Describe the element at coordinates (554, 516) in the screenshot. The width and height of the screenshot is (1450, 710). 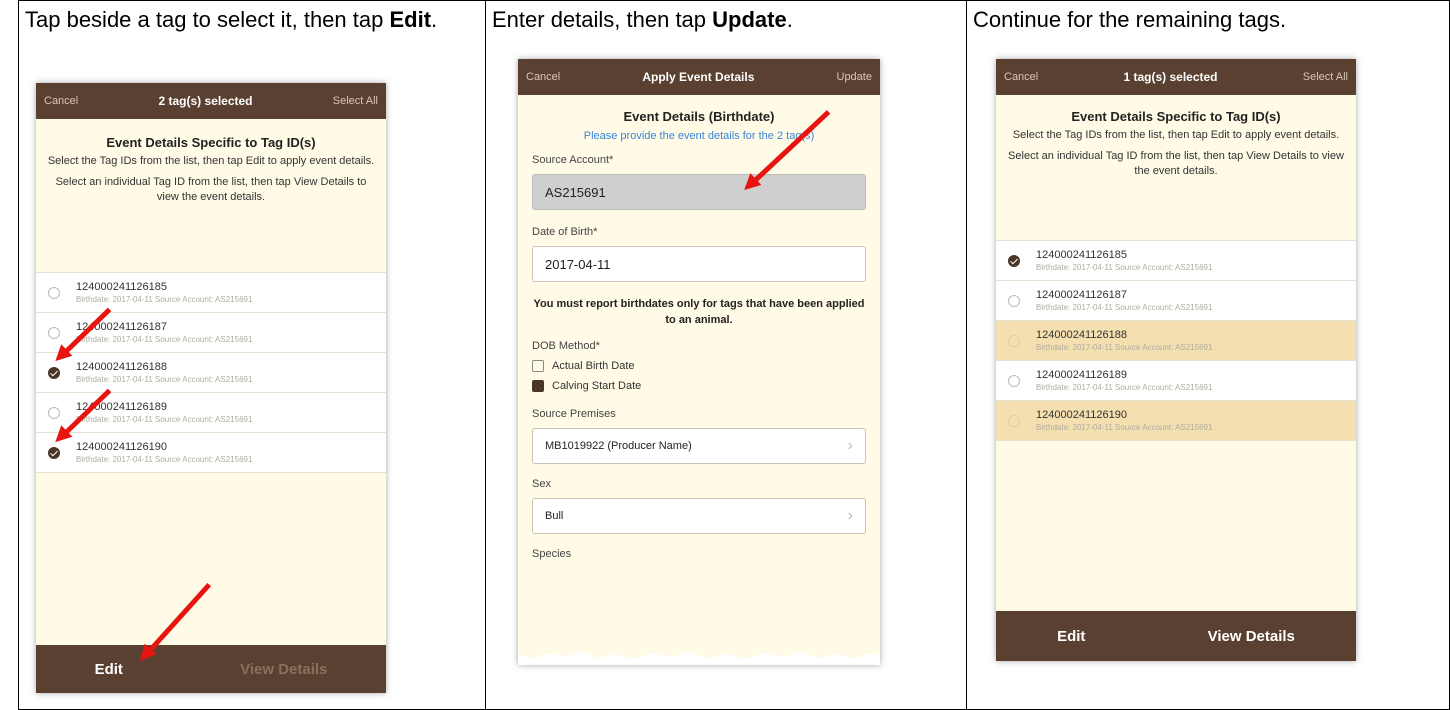
I see `sex-value: Bull` at that location.